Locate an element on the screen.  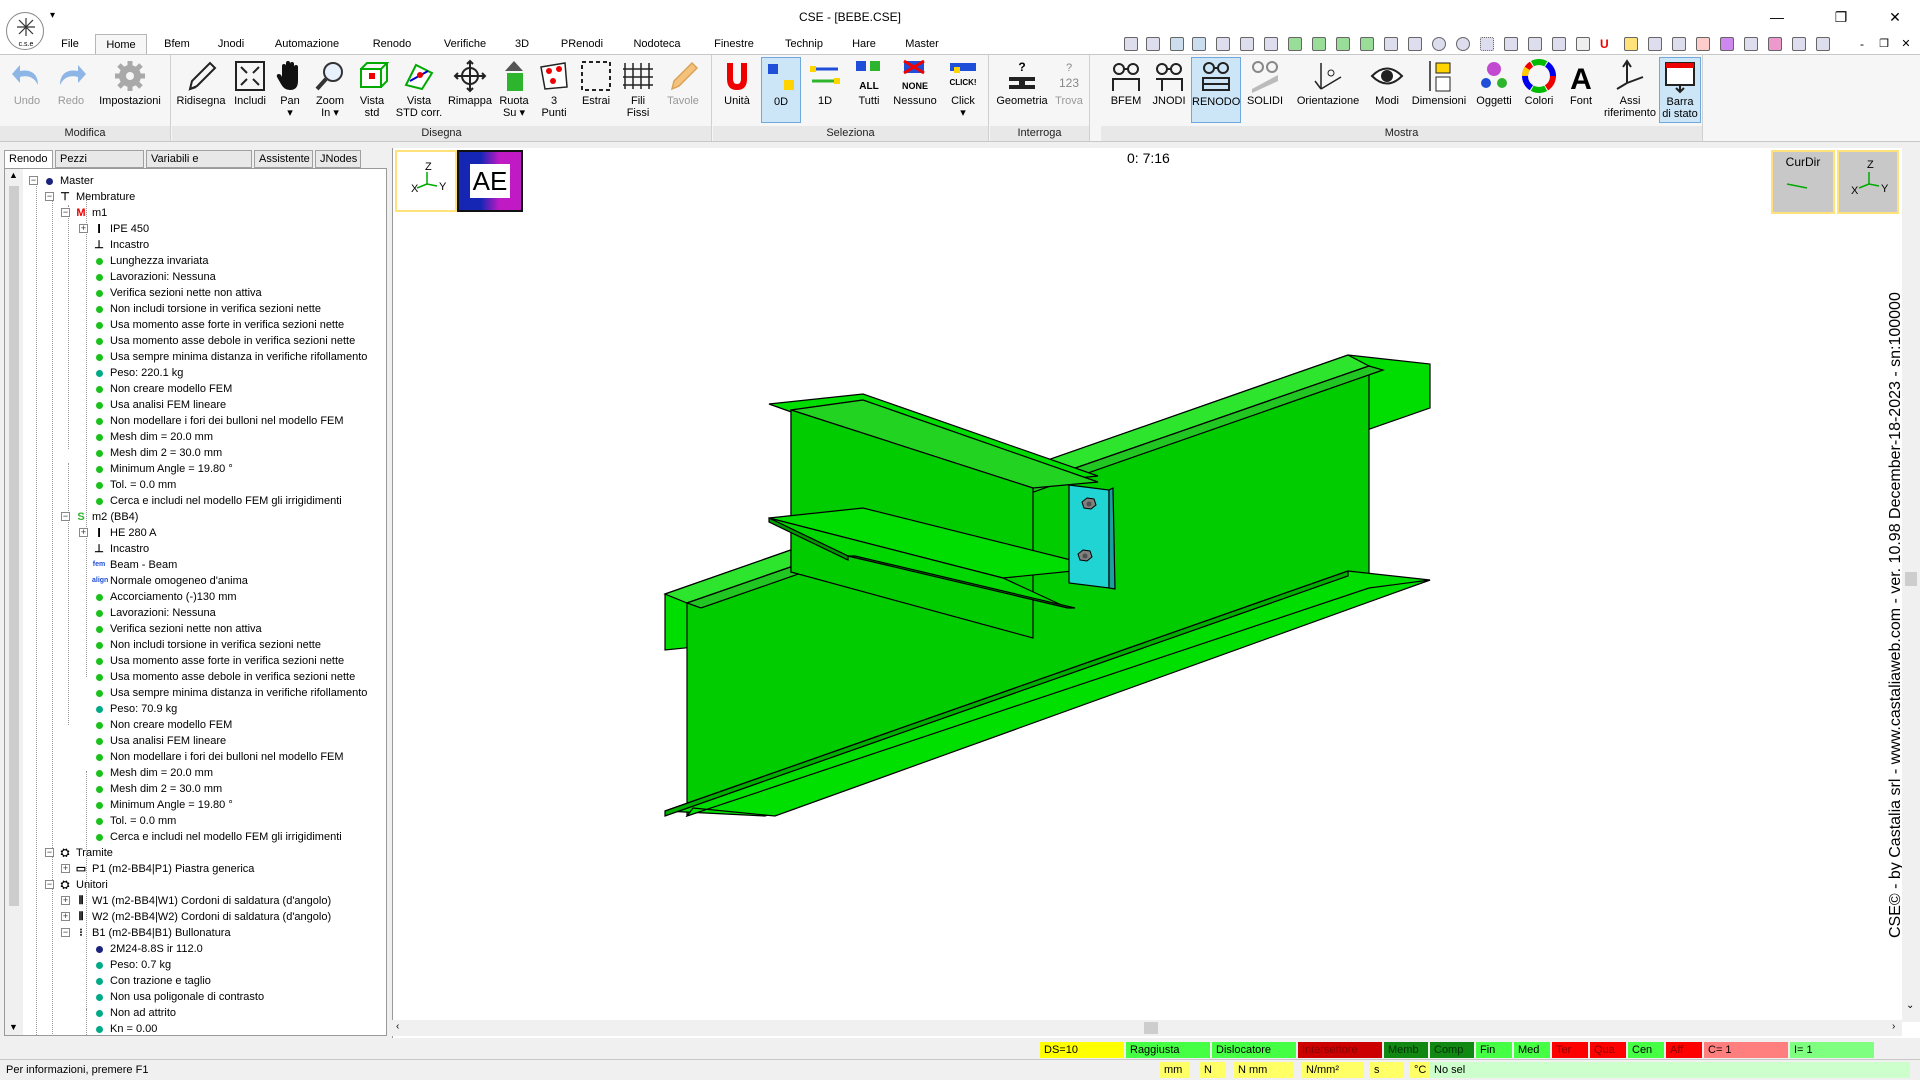
trova-button: ? 123 Trova is located at coordinates (1069, 90).